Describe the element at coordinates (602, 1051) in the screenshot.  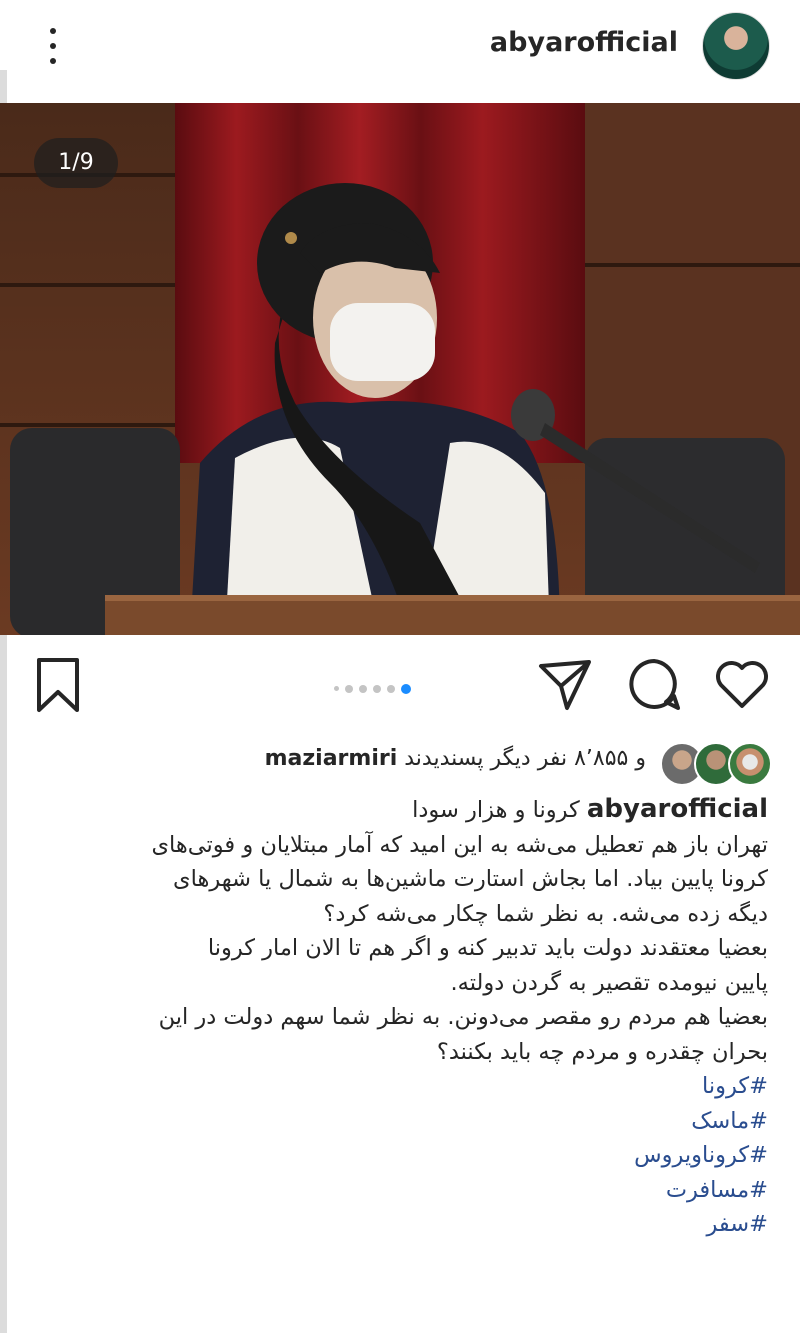
I see `caption-line: بحران چقدره و مردم چه باید بکنند؟` at that location.